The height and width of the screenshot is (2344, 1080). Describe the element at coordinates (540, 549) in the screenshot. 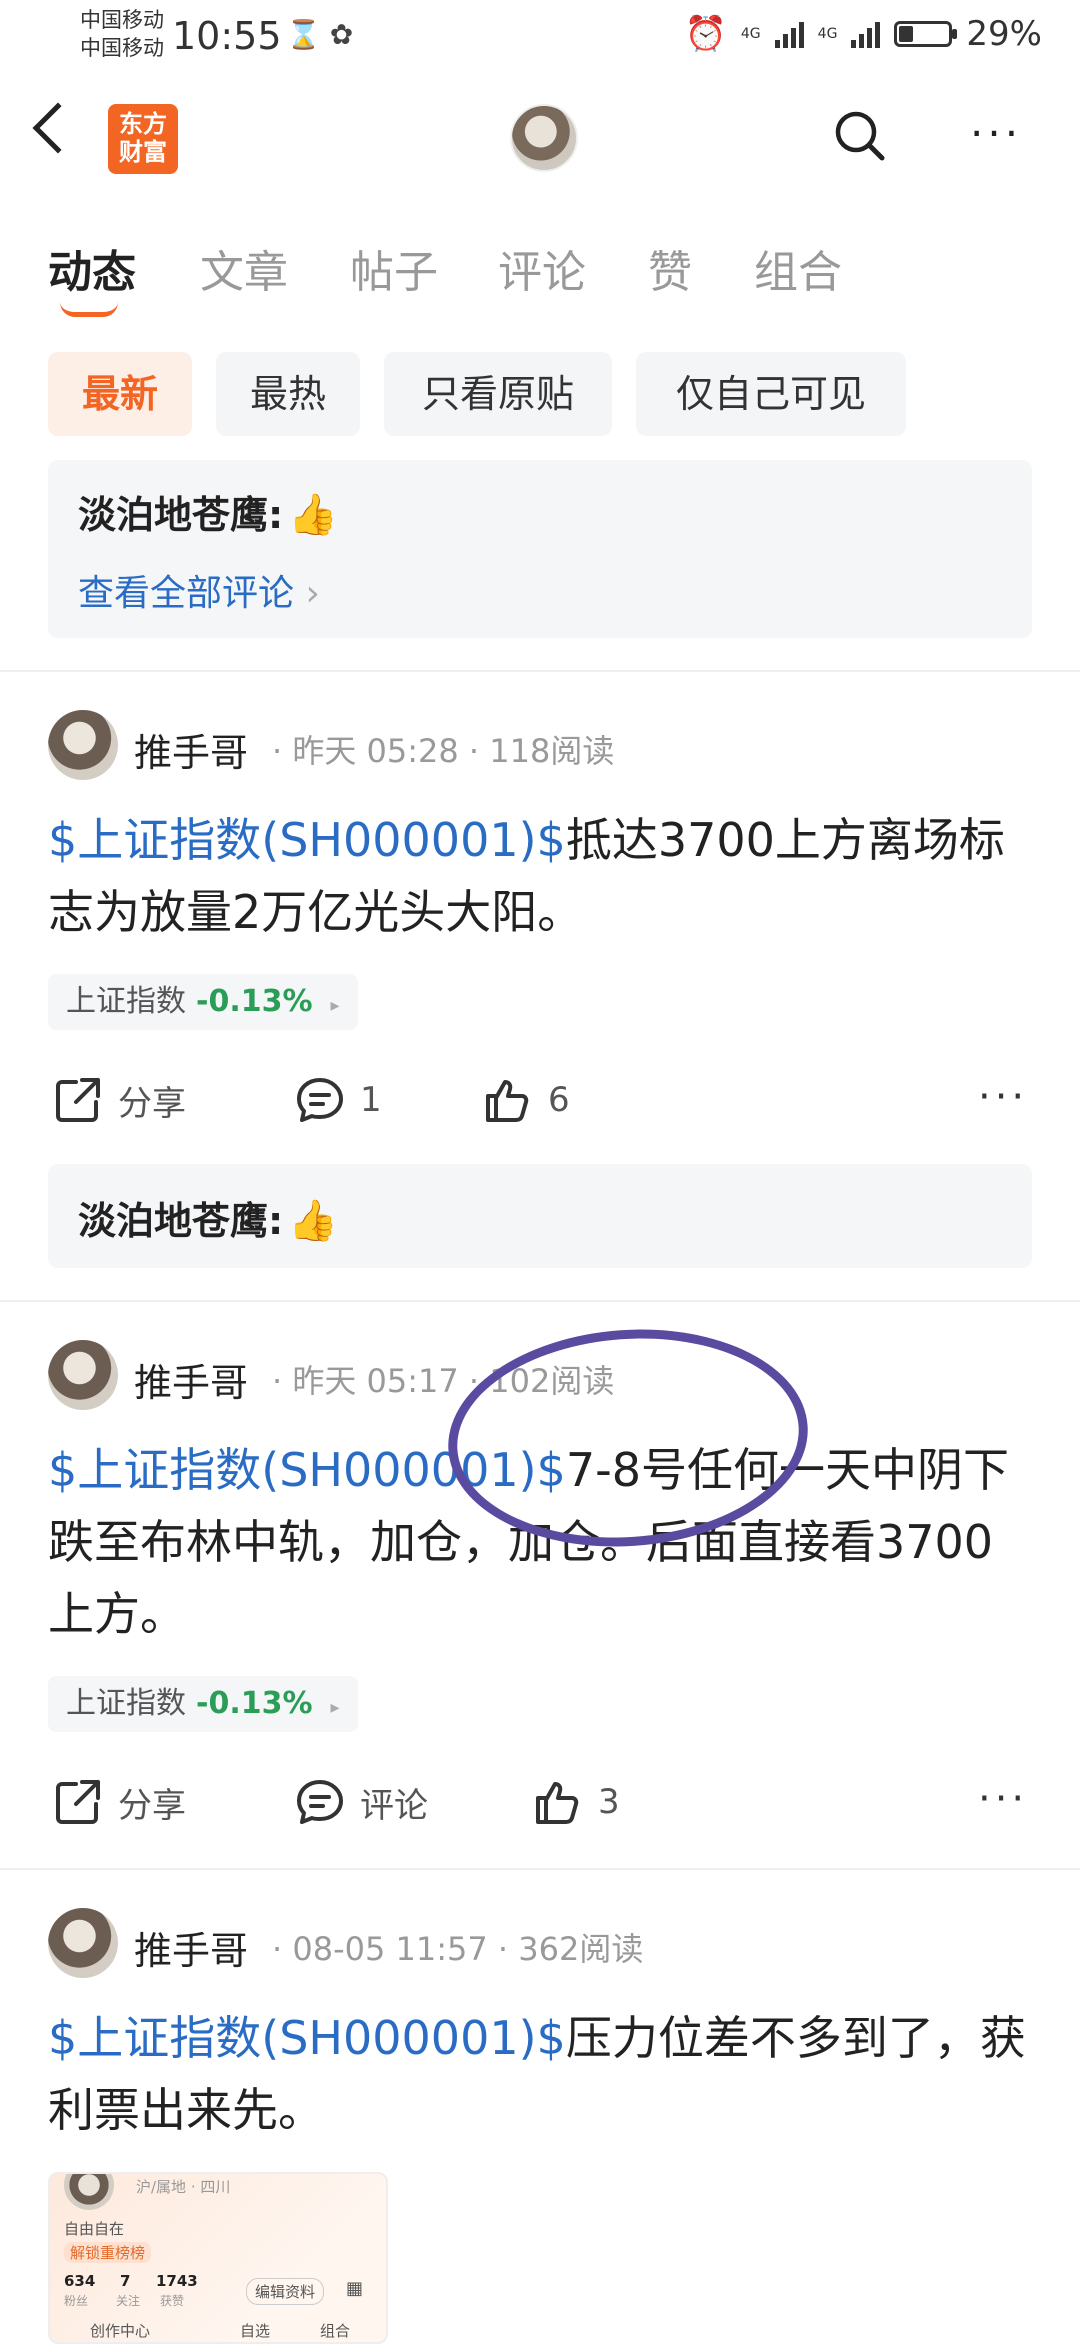

I see `comment-preview: 淡泊地苍鹰: 👍 查看全部评论 ›` at that location.